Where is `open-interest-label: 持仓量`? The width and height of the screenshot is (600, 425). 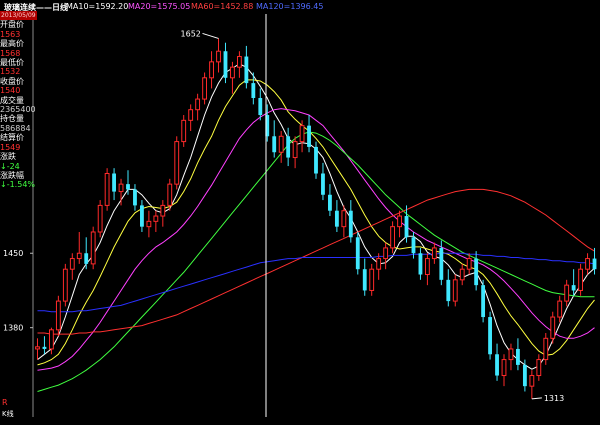 open-interest-label: 持仓量 is located at coordinates (12, 119).